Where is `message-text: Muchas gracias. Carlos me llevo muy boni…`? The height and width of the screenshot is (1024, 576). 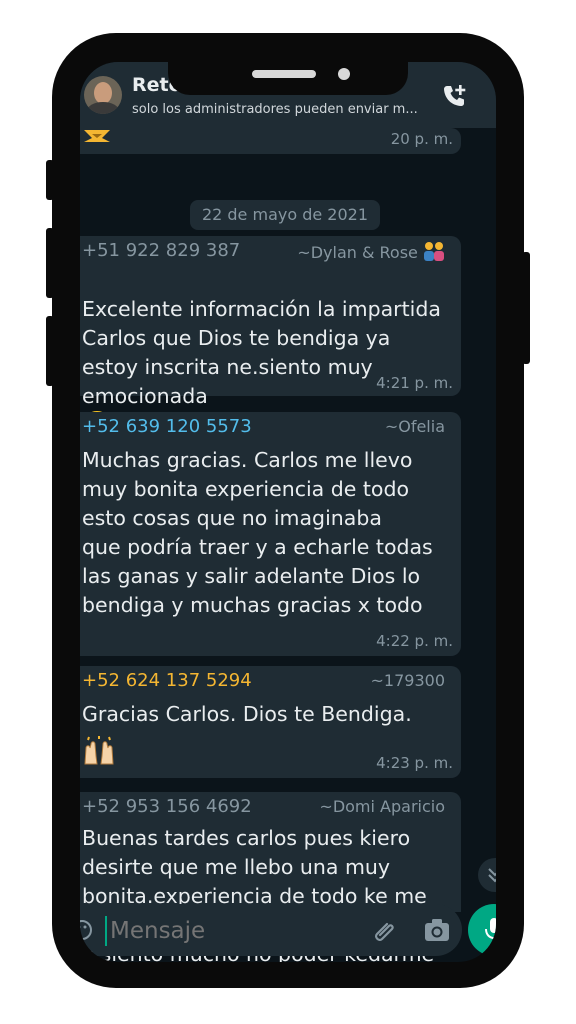
message-text: Muchas gracias. Carlos me llevo muy boni… is located at coordinates (257, 532).